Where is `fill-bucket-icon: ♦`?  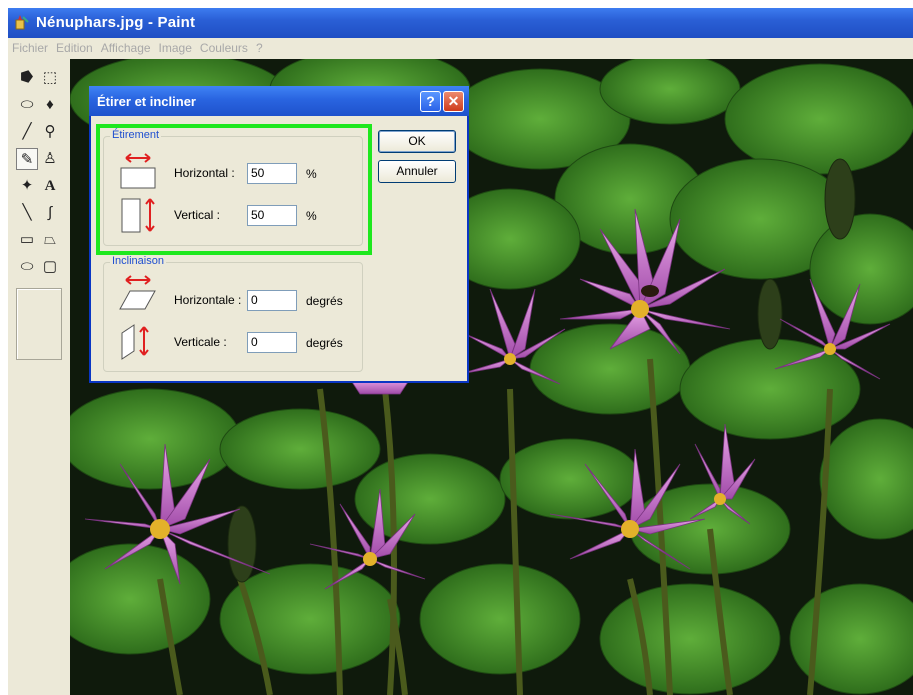 fill-bucket-icon: ♦ is located at coordinates (50, 105).